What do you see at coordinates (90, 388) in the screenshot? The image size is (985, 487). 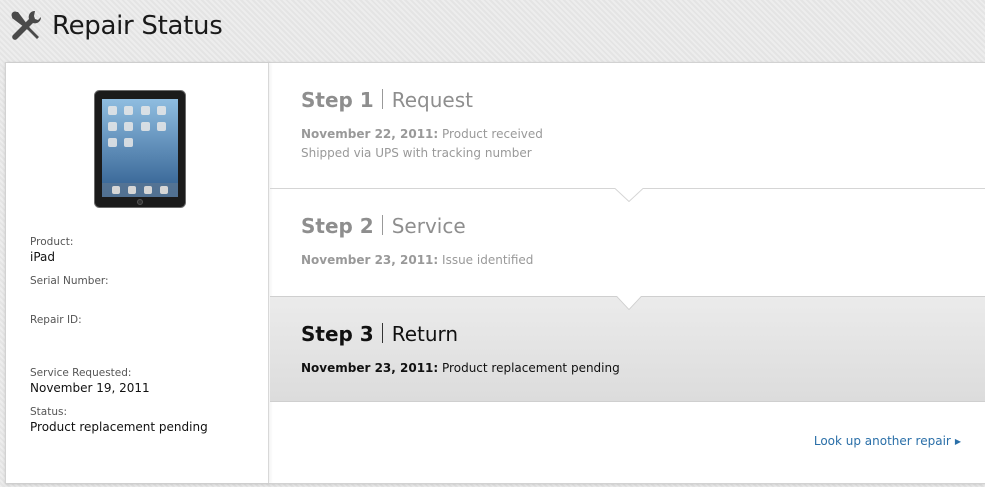 I see `service-requested-value: November 19, 2011` at bounding box center [90, 388].